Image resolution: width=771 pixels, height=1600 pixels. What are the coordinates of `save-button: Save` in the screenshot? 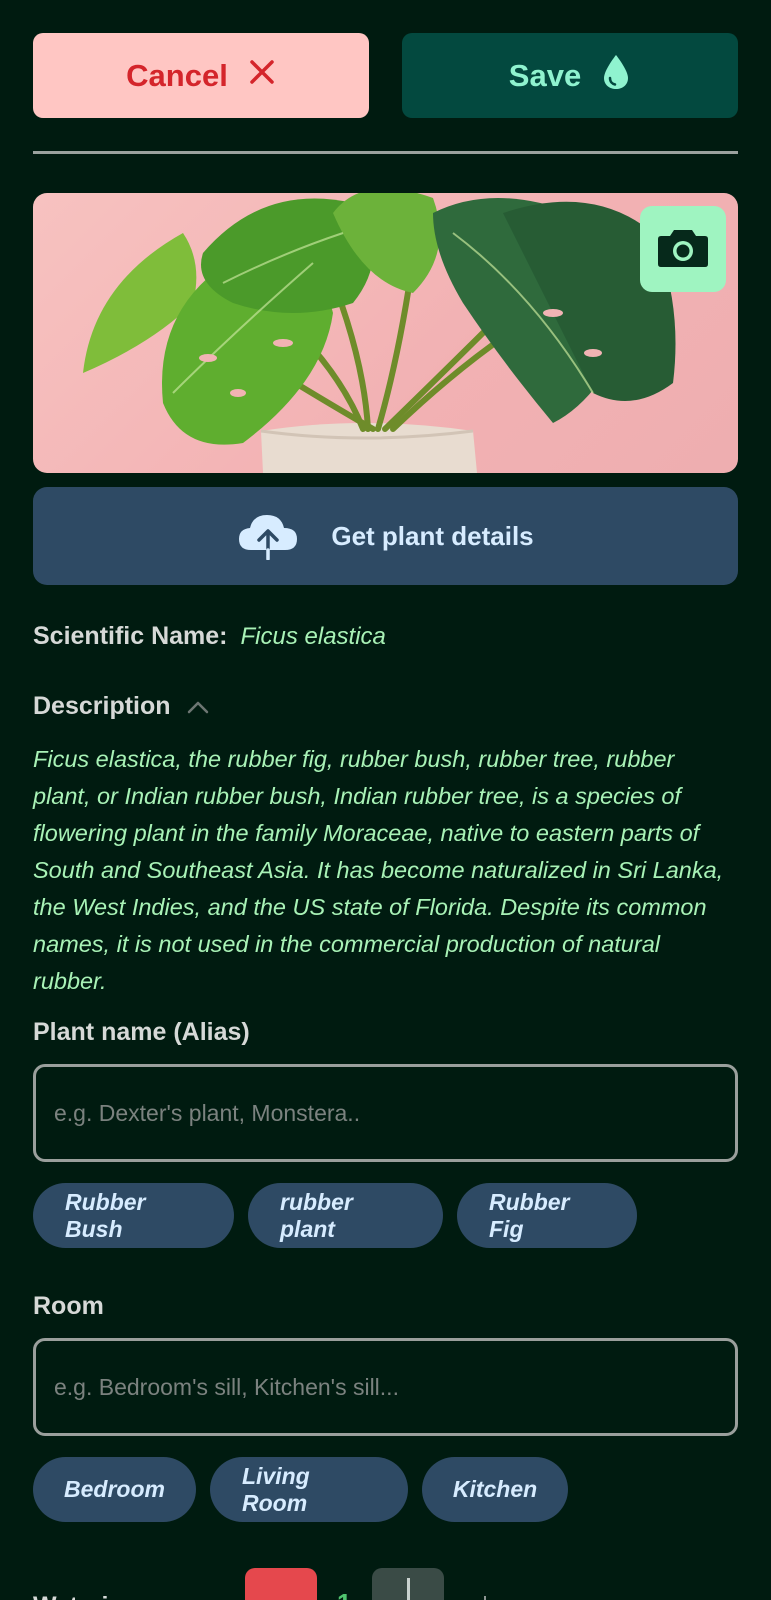 It's located at (570, 75).